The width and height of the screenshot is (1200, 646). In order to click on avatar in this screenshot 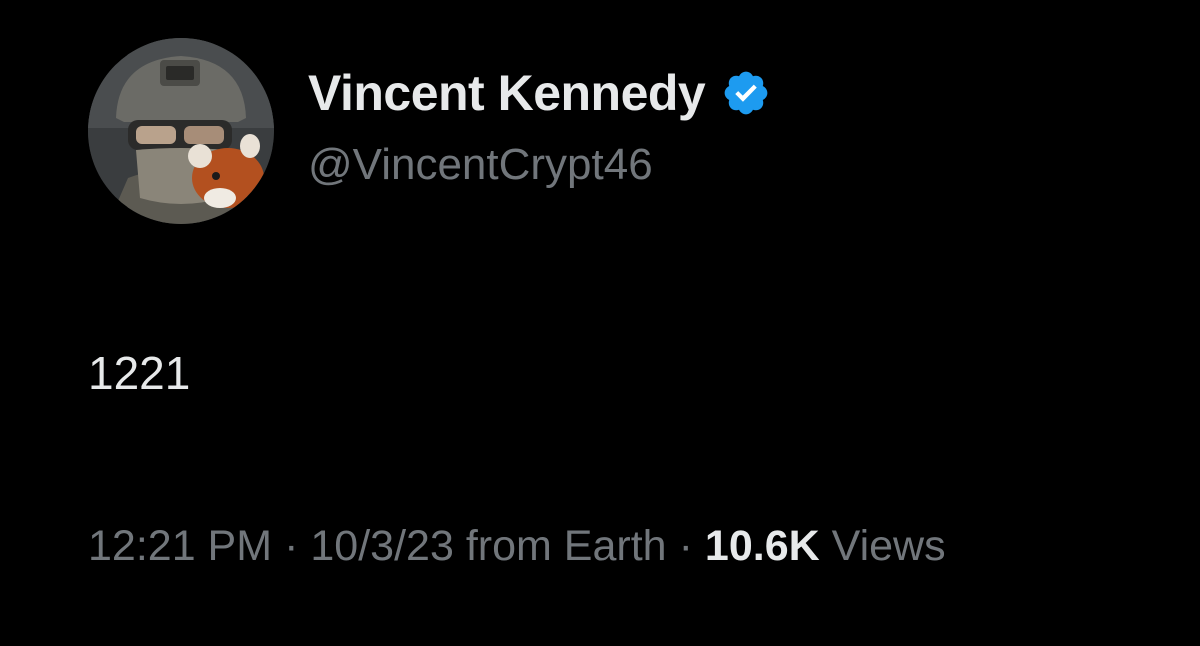, I will do `click(181, 131)`.